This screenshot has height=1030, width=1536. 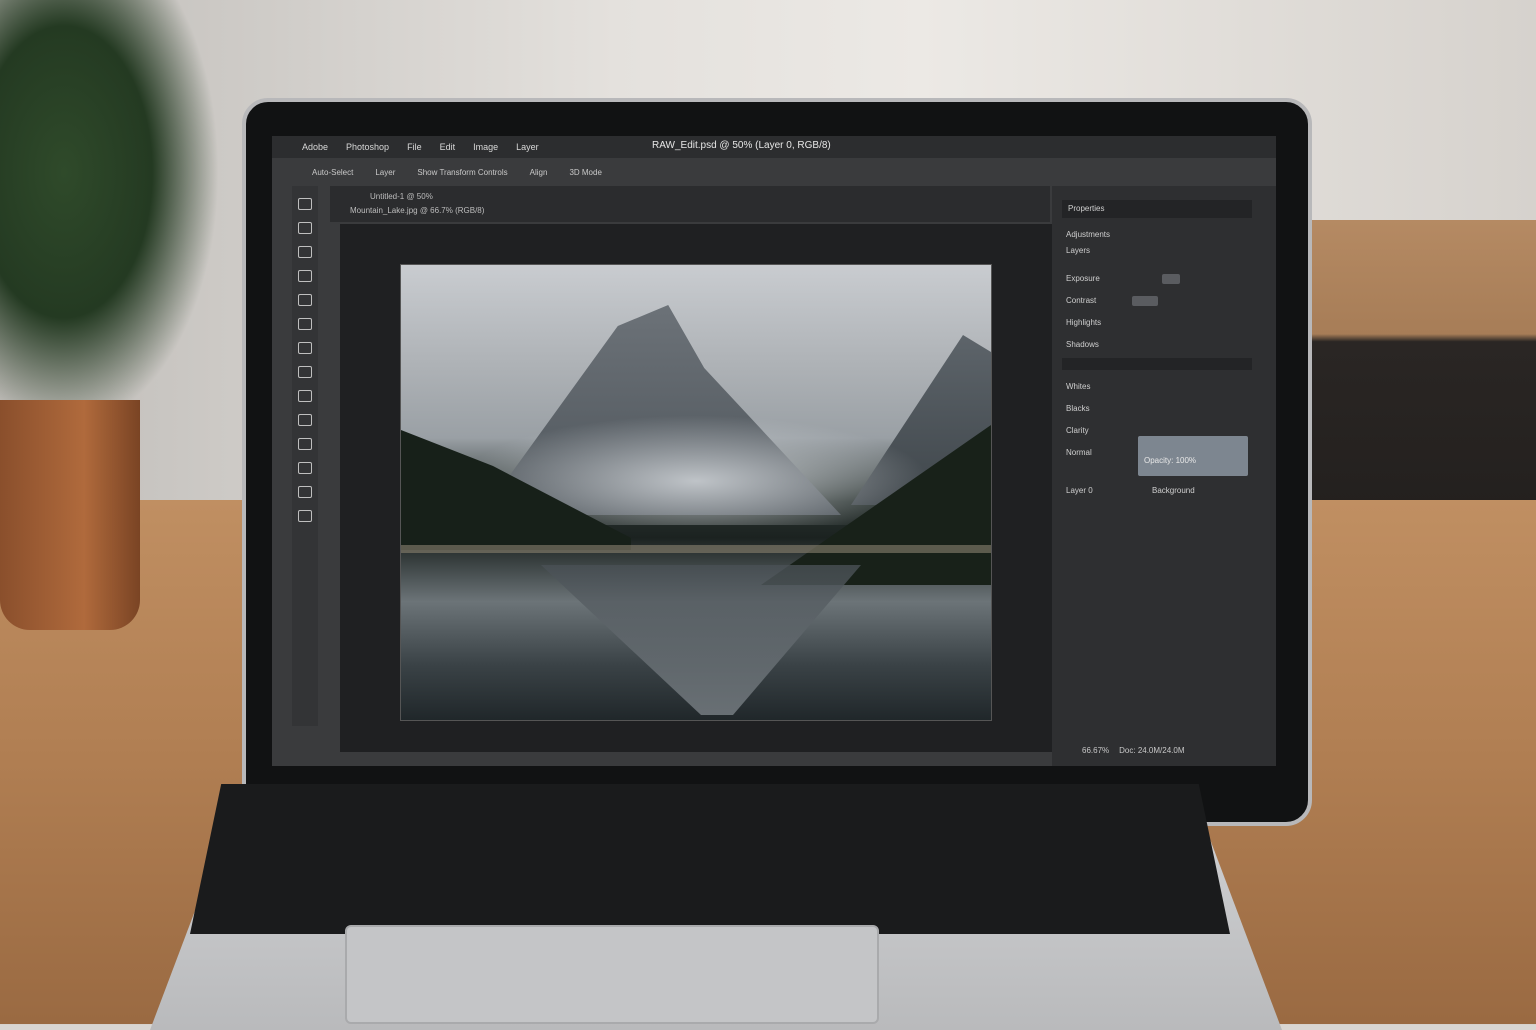 What do you see at coordinates (305, 372) in the screenshot?
I see `eraser-icon` at bounding box center [305, 372].